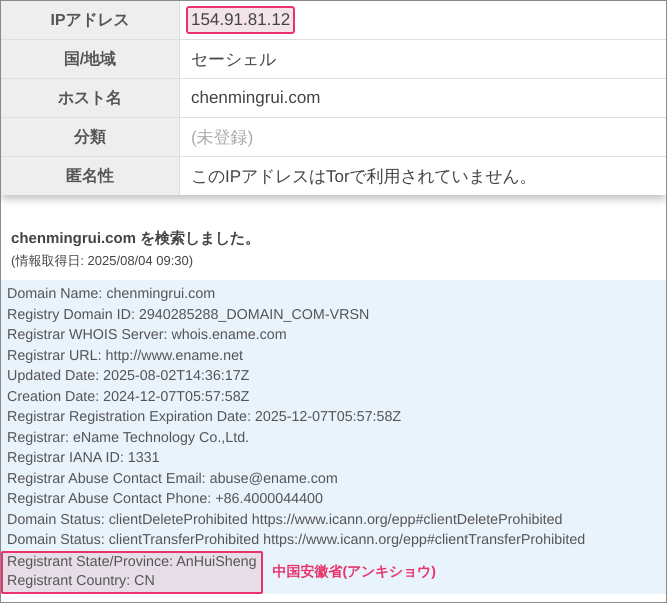 Image resolution: width=667 pixels, height=603 pixels. I want to click on row-value: このIPアドレスはTorで利用されていません。, so click(364, 177).